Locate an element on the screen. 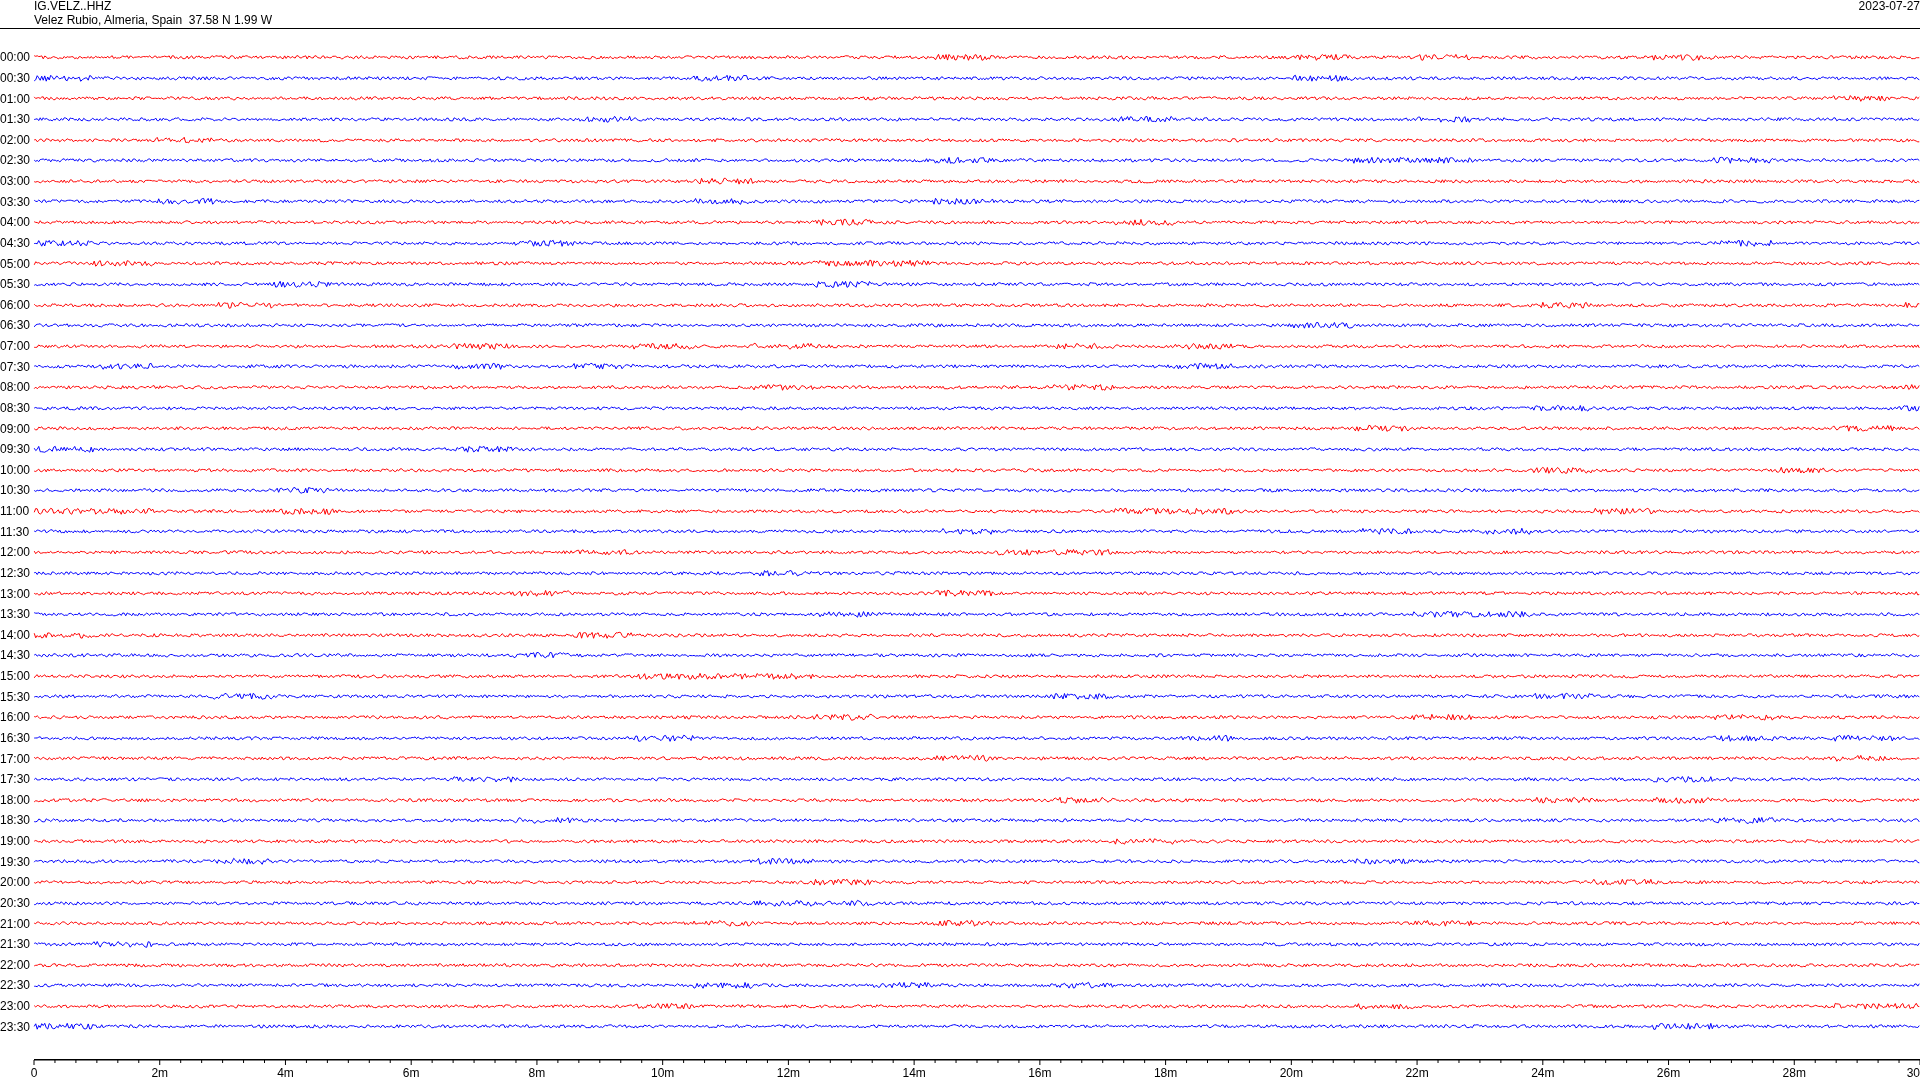 This screenshot has width=1920, height=1080. axis-tick-label: 26m is located at coordinates (1668, 1073).